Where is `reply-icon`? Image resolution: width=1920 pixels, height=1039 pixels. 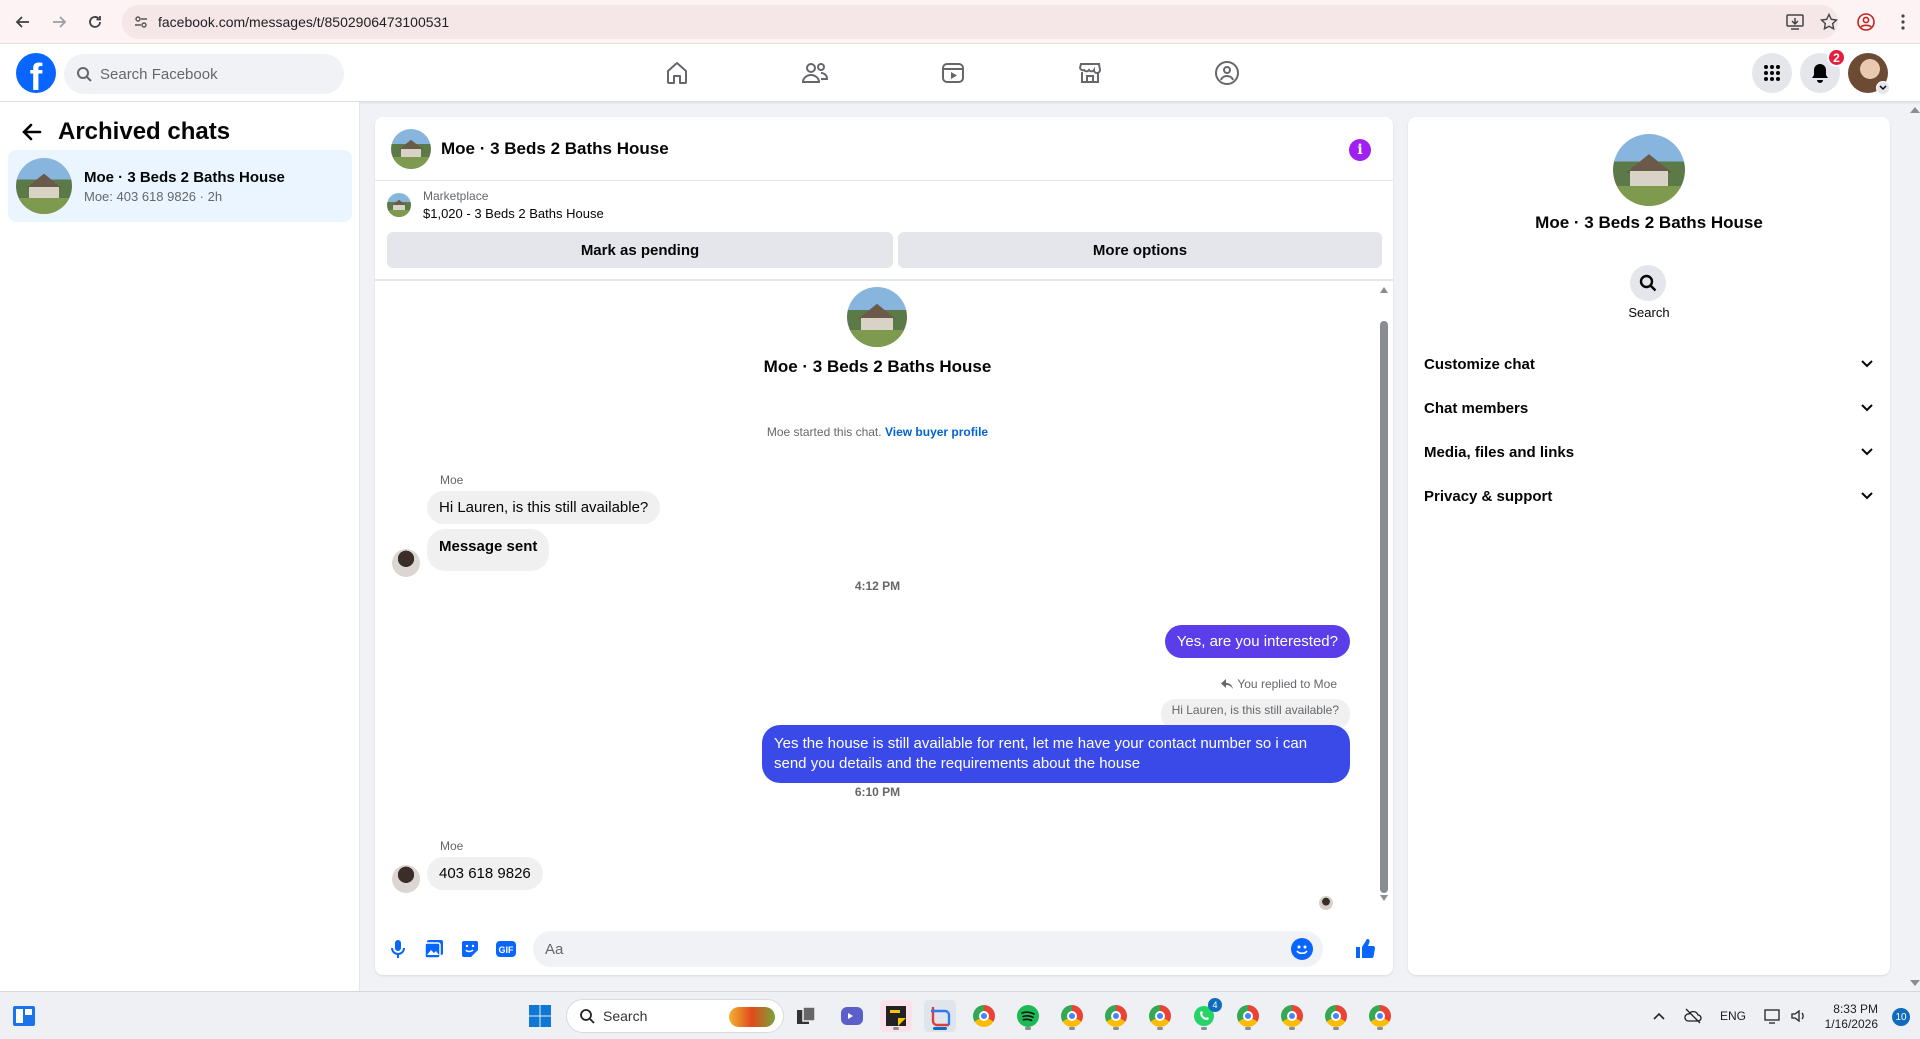 reply-icon is located at coordinates (1227, 684).